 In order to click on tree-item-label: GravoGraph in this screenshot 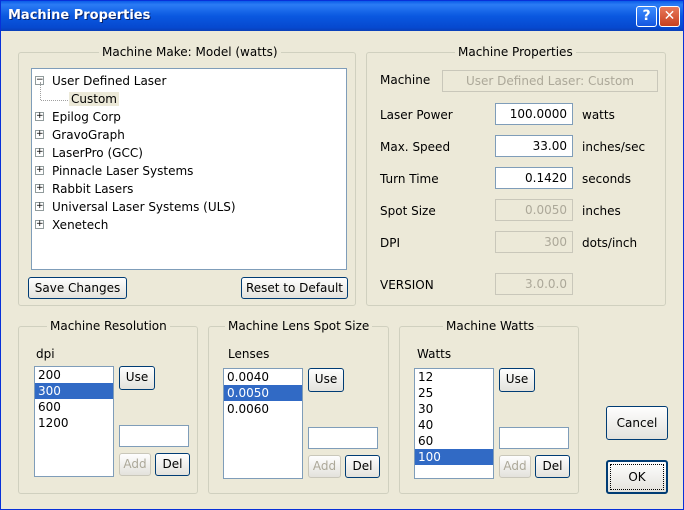, I will do `click(88, 135)`.